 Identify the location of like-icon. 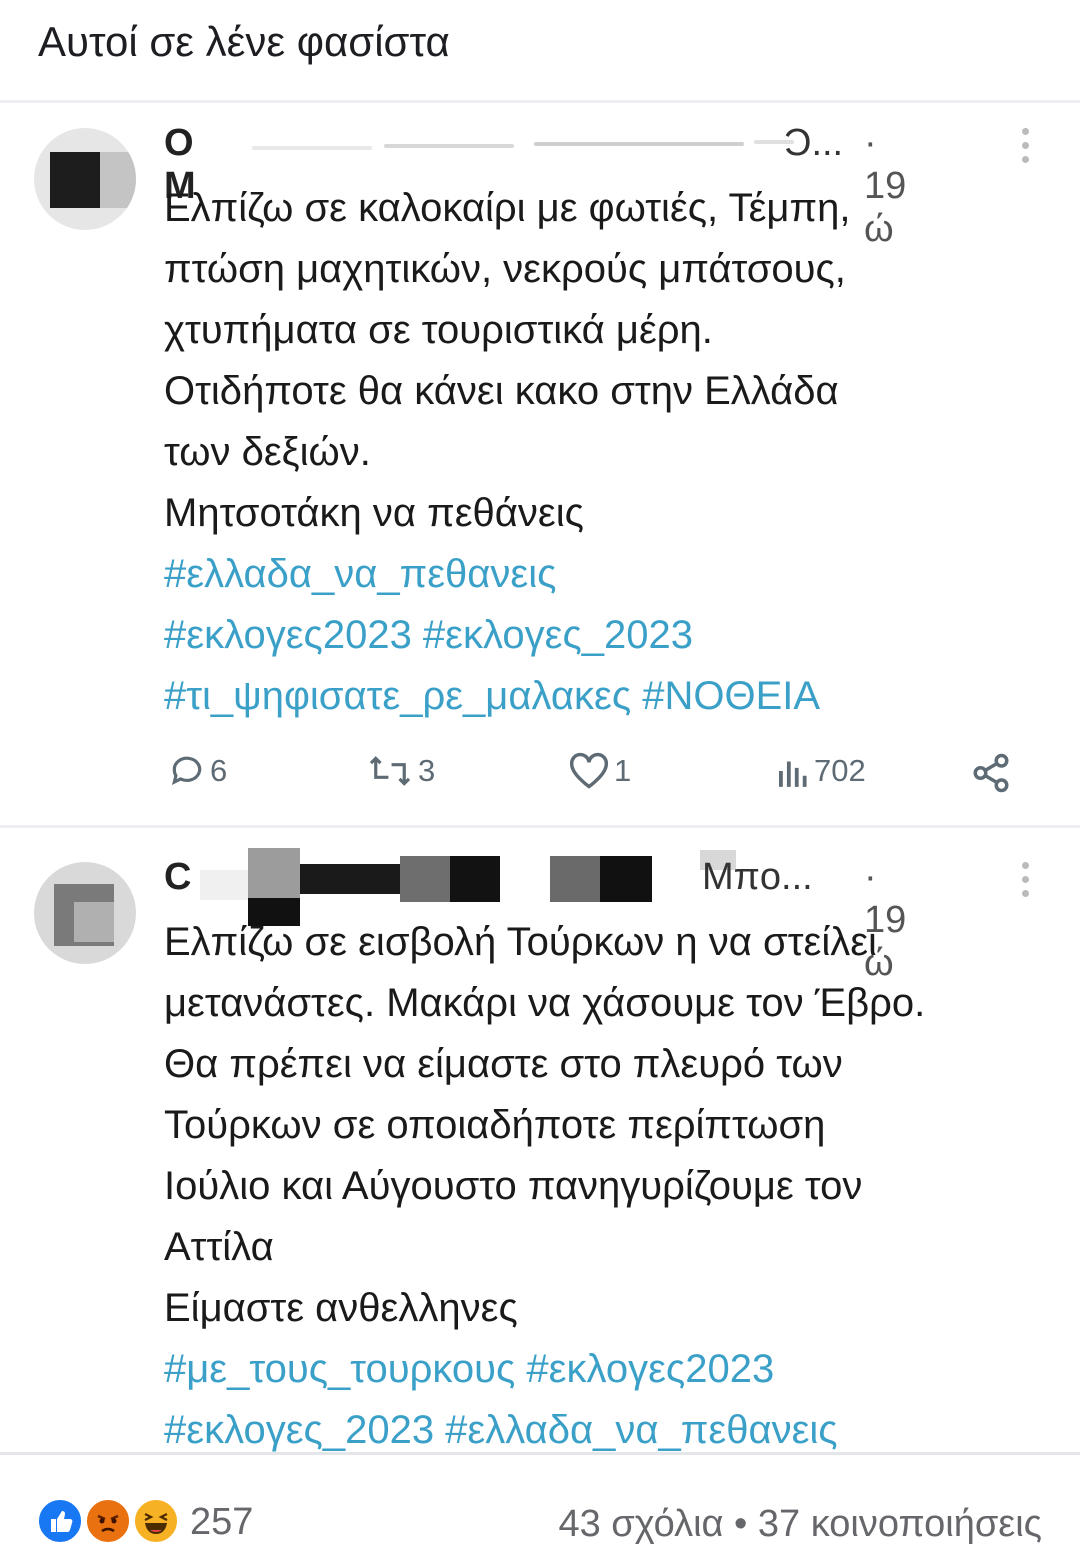
(60, 1521).